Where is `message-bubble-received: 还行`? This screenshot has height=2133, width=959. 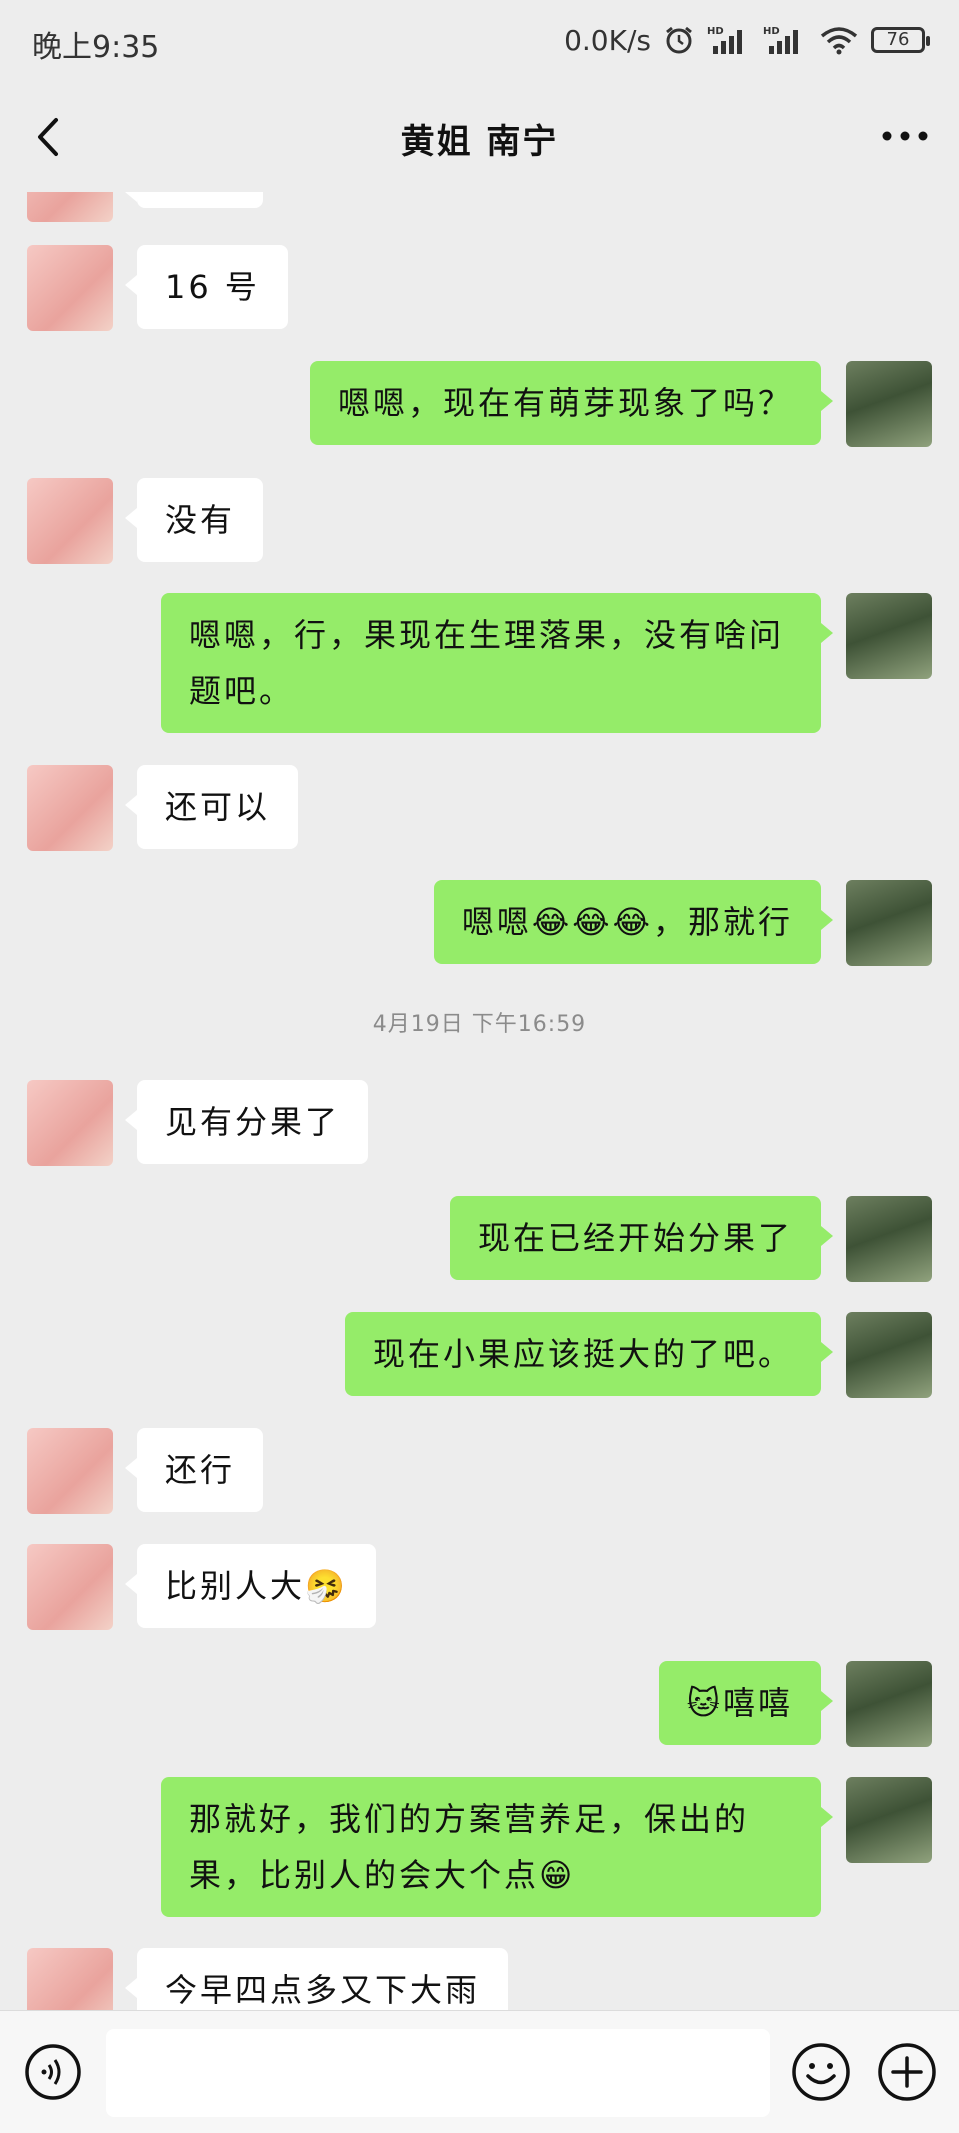 message-bubble-received: 还行 is located at coordinates (194, 1470).